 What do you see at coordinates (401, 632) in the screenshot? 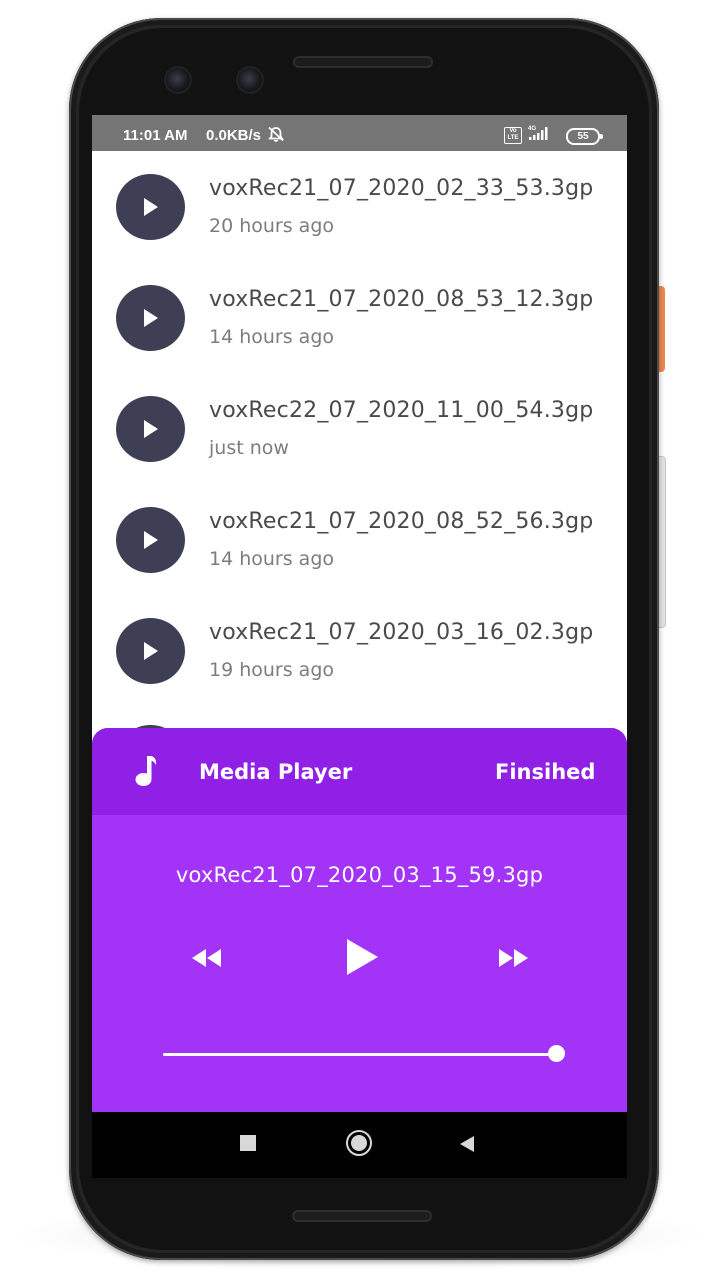
I see `recording-name: voxRec21_07_2020_03_16_02.3gp` at bounding box center [401, 632].